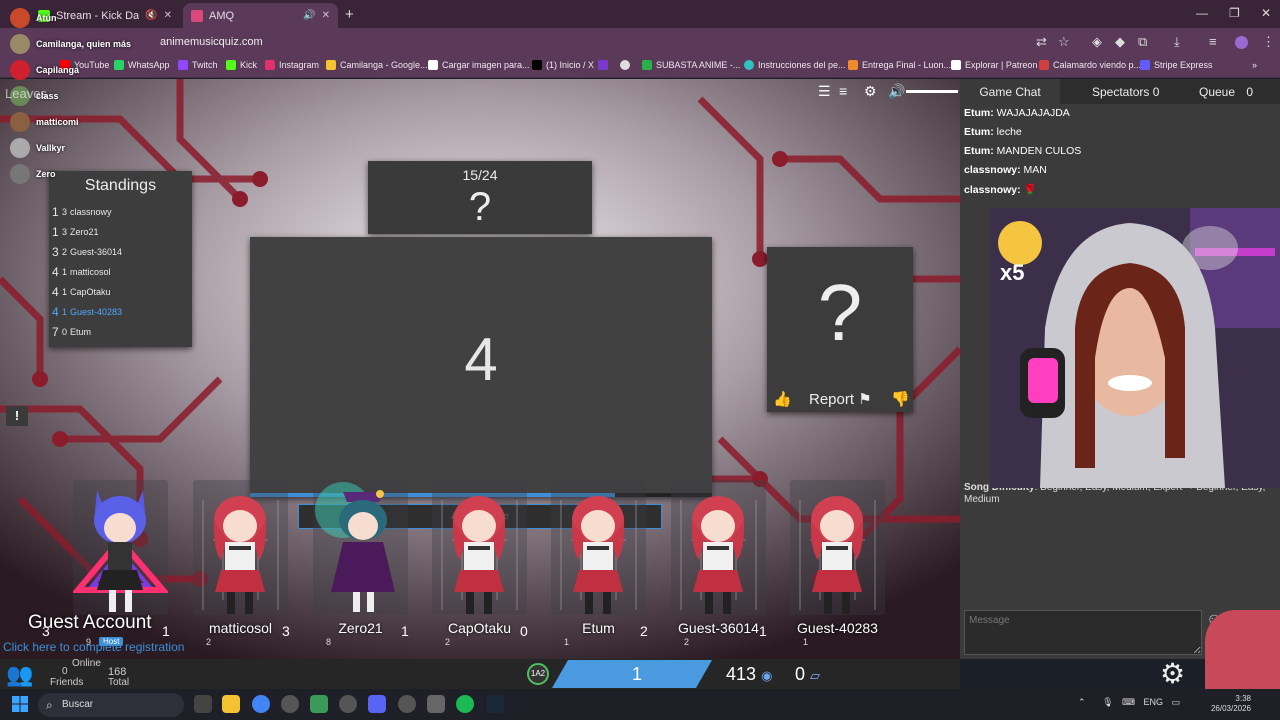 The width and height of the screenshot is (1280, 720). I want to click on maximize-icon: ❐, so click(1234, 13).